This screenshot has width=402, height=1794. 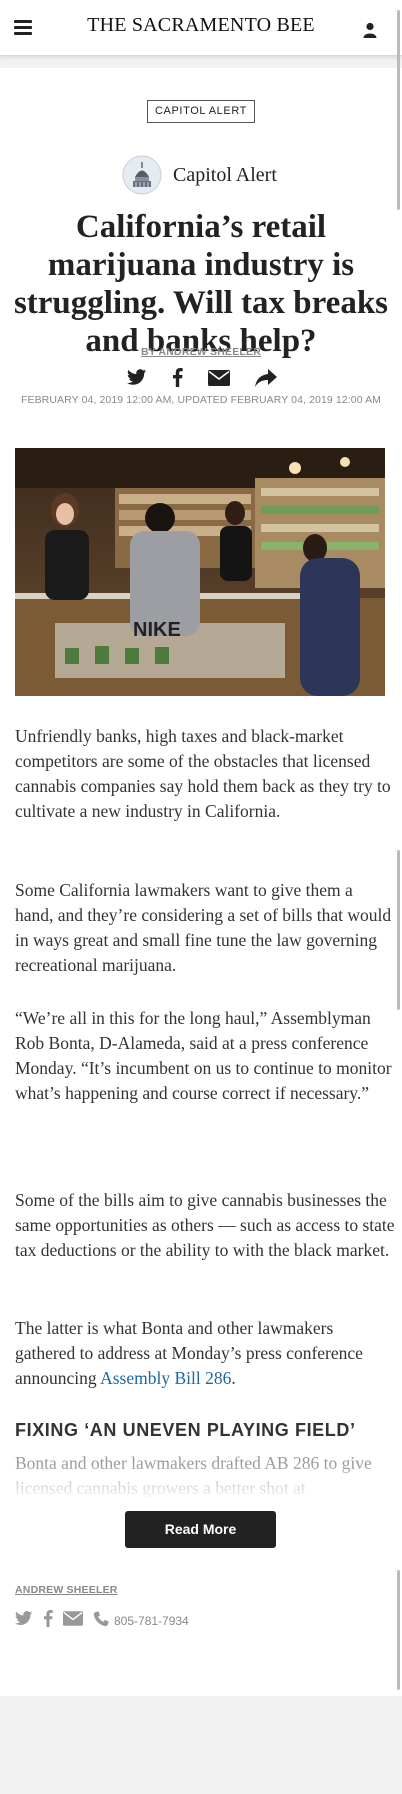 What do you see at coordinates (165, 1378) in the screenshot?
I see `assembly-bill-link: Assembly Bill 286` at bounding box center [165, 1378].